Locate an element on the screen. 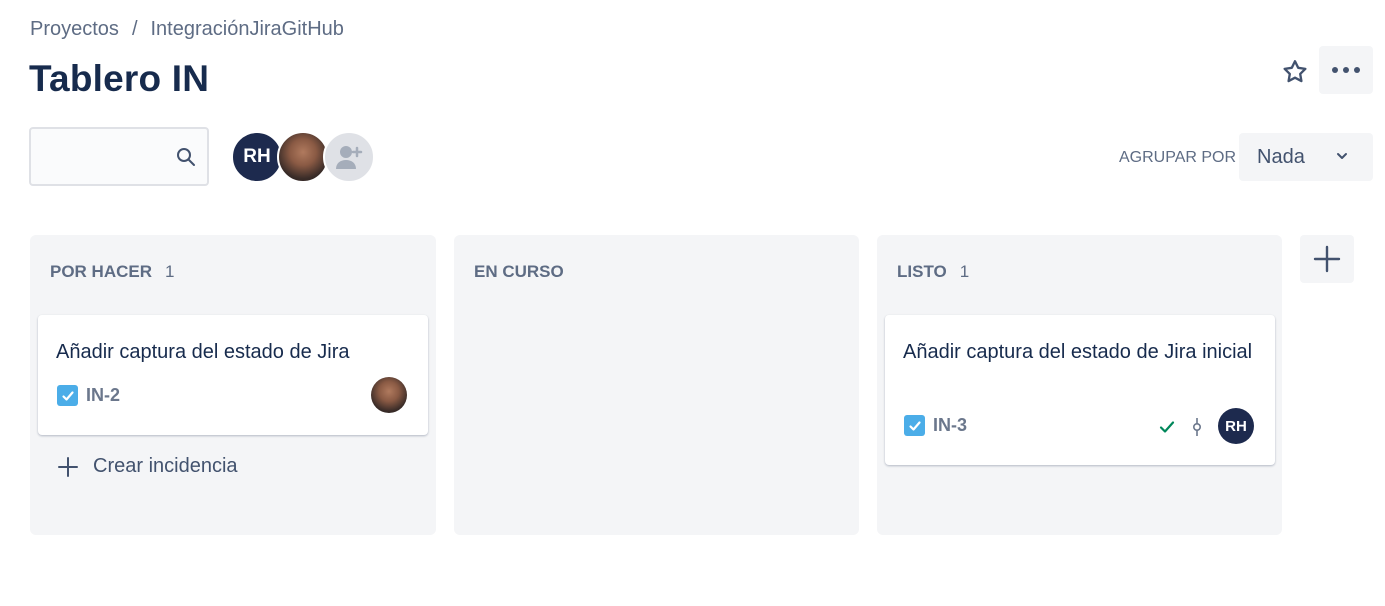 This screenshot has height=606, width=1385. breadcrumb: Proyectos / IntegraciónJiraGitHub is located at coordinates (187, 29).